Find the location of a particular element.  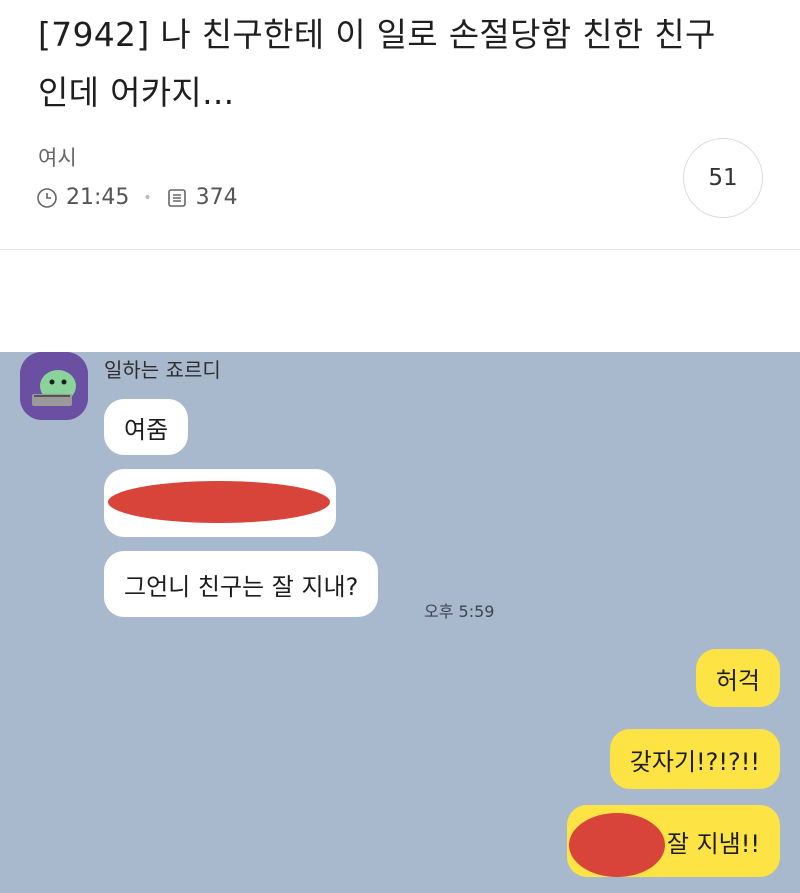

post-time: 21:45 is located at coordinates (98, 197).